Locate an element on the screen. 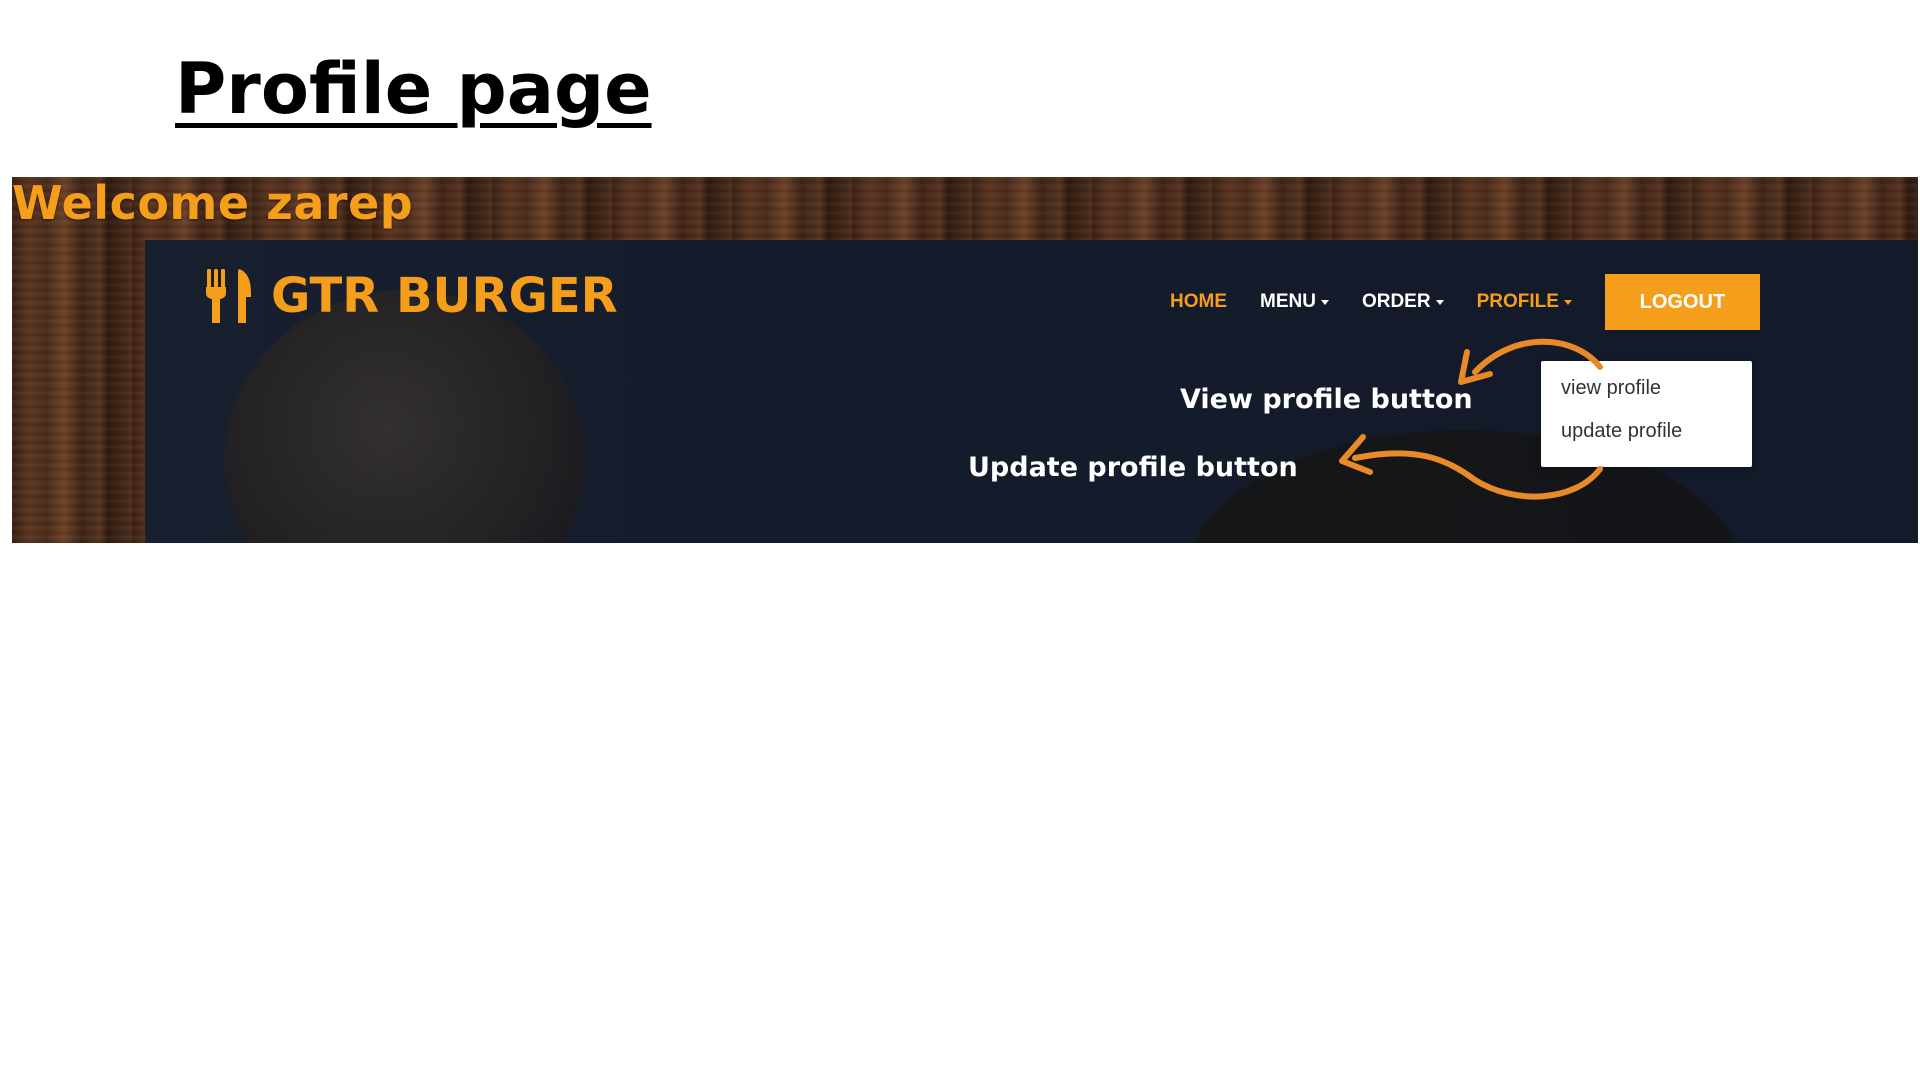  nav-menu-label: MENU is located at coordinates (1288, 301).